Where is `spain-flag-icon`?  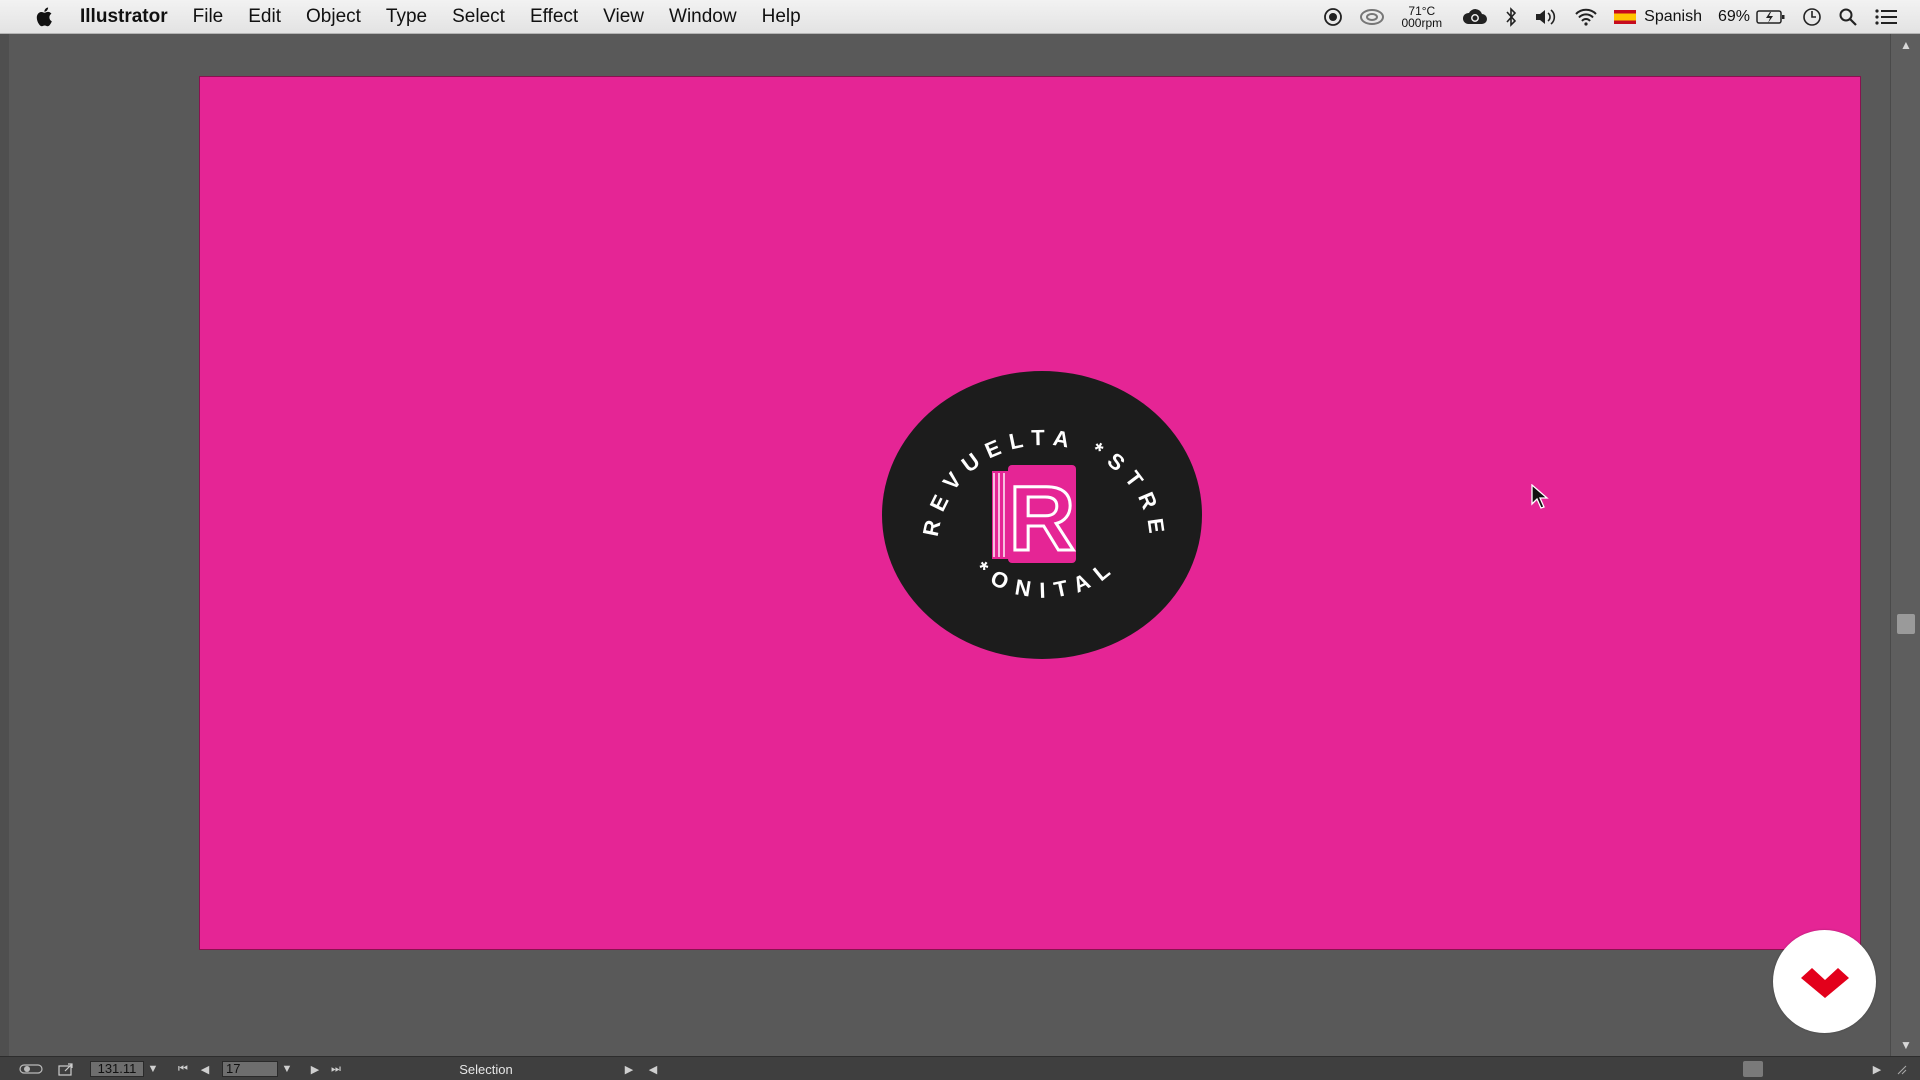
spain-flag-icon is located at coordinates (1625, 17).